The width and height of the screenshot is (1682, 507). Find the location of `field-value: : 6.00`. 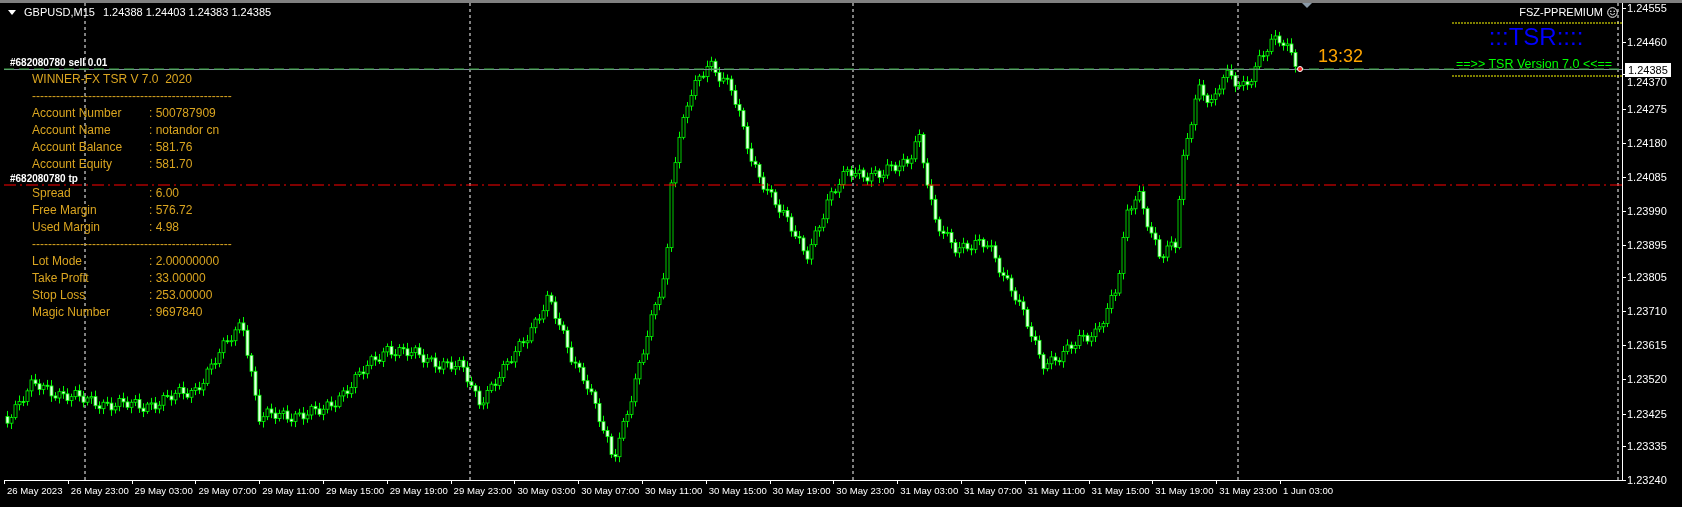

field-value: : 6.00 is located at coordinates (164, 193).